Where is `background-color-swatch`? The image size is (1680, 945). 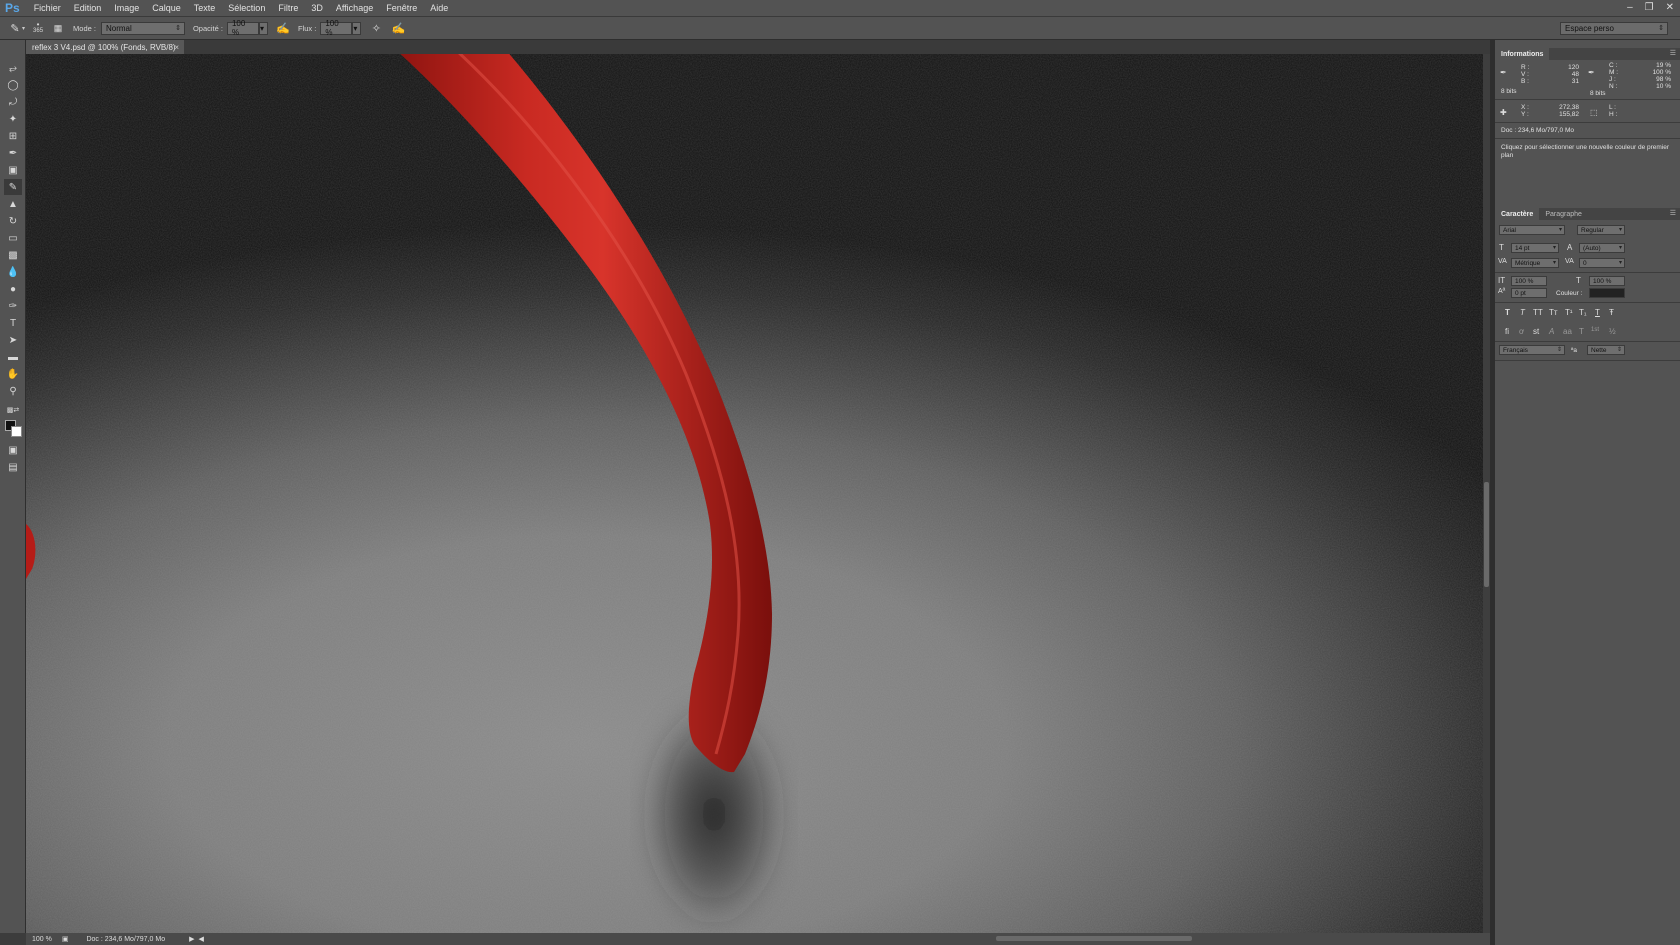
background-color-swatch is located at coordinates (16, 431).